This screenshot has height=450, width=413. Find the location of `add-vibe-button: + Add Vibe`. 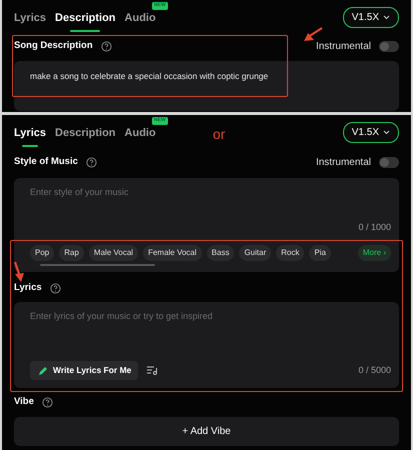

add-vibe-button: + Add Vibe is located at coordinates (206, 431).